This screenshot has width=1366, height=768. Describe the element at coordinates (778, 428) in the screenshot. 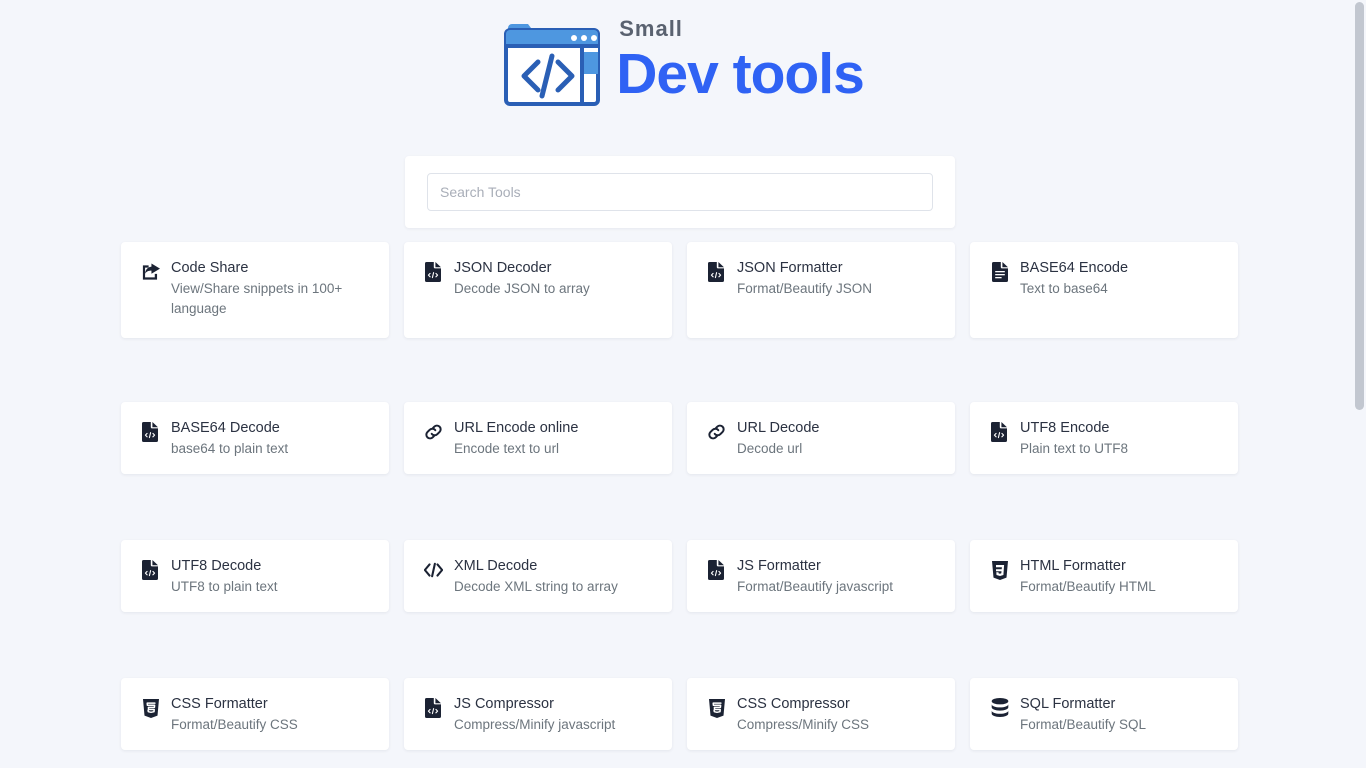

I see `tool-card-title: URL Decode` at that location.